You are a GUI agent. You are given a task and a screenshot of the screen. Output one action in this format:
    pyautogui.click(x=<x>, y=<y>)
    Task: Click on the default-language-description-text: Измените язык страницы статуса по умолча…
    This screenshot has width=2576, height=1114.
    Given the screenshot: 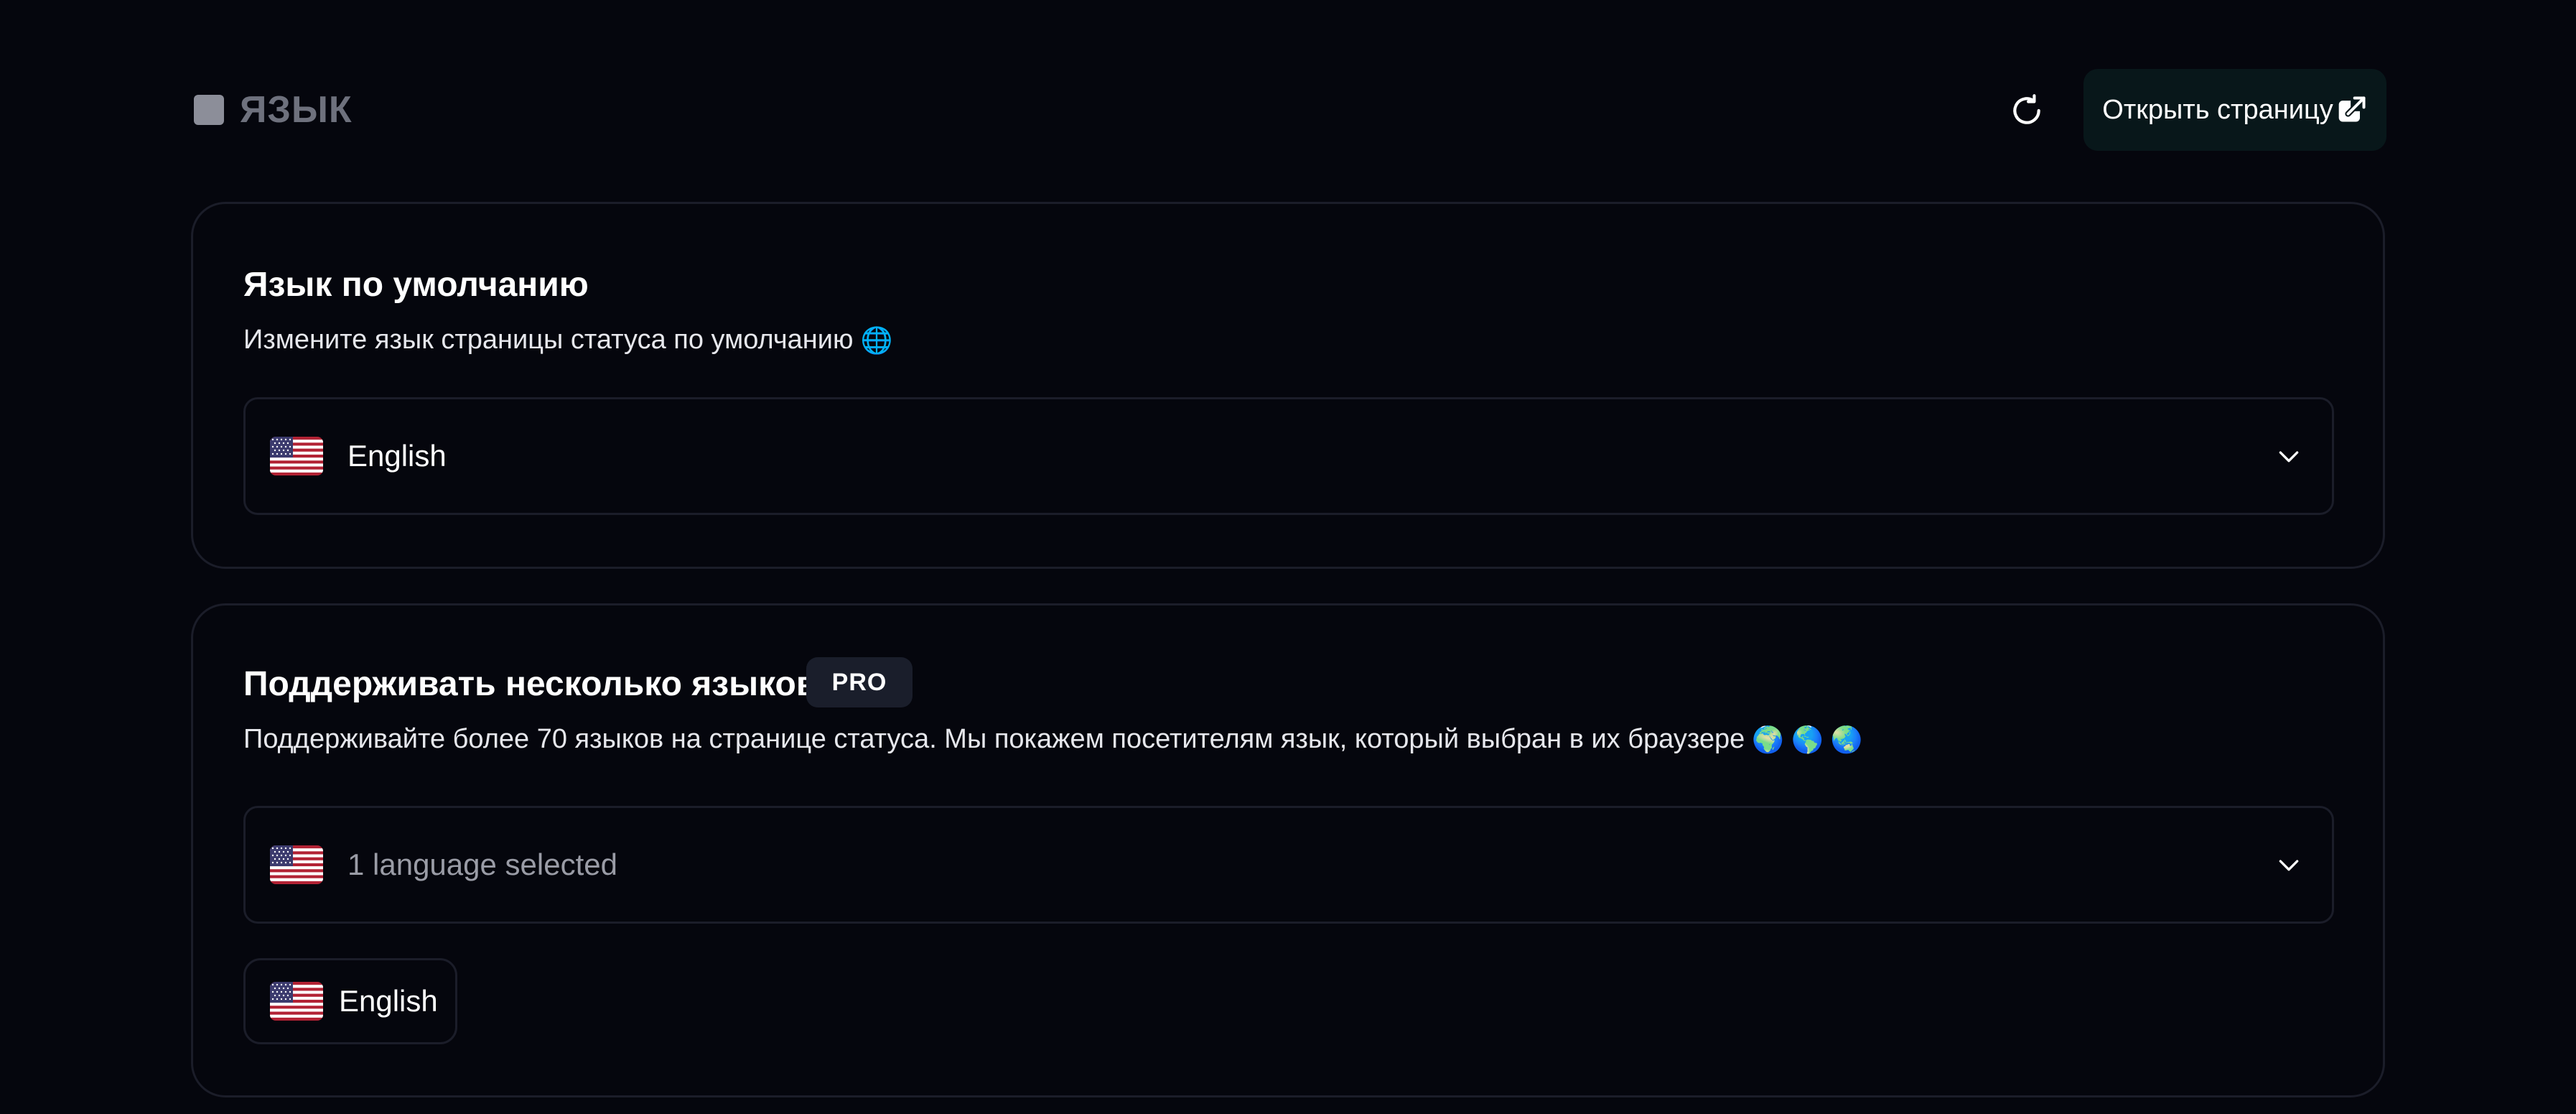 What is the action you would take?
    pyautogui.click(x=548, y=340)
    